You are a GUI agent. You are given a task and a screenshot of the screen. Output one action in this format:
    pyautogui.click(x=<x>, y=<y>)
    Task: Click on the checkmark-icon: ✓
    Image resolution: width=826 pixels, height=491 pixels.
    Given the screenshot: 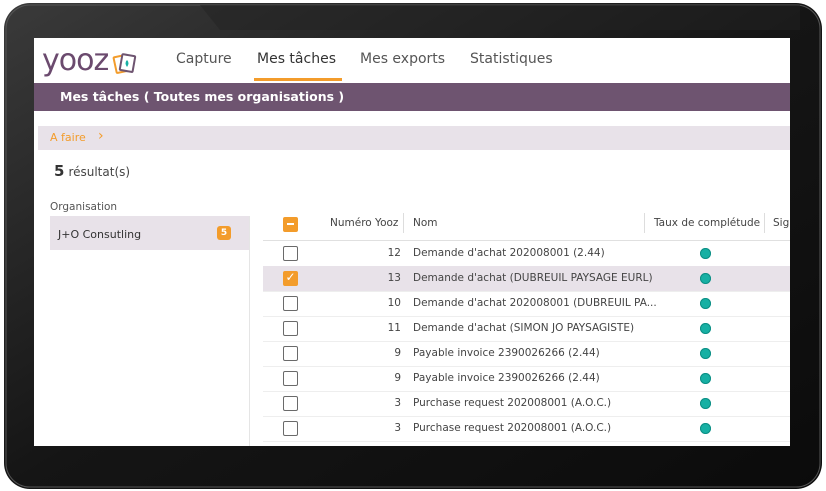 What is the action you would take?
    pyautogui.click(x=290, y=277)
    